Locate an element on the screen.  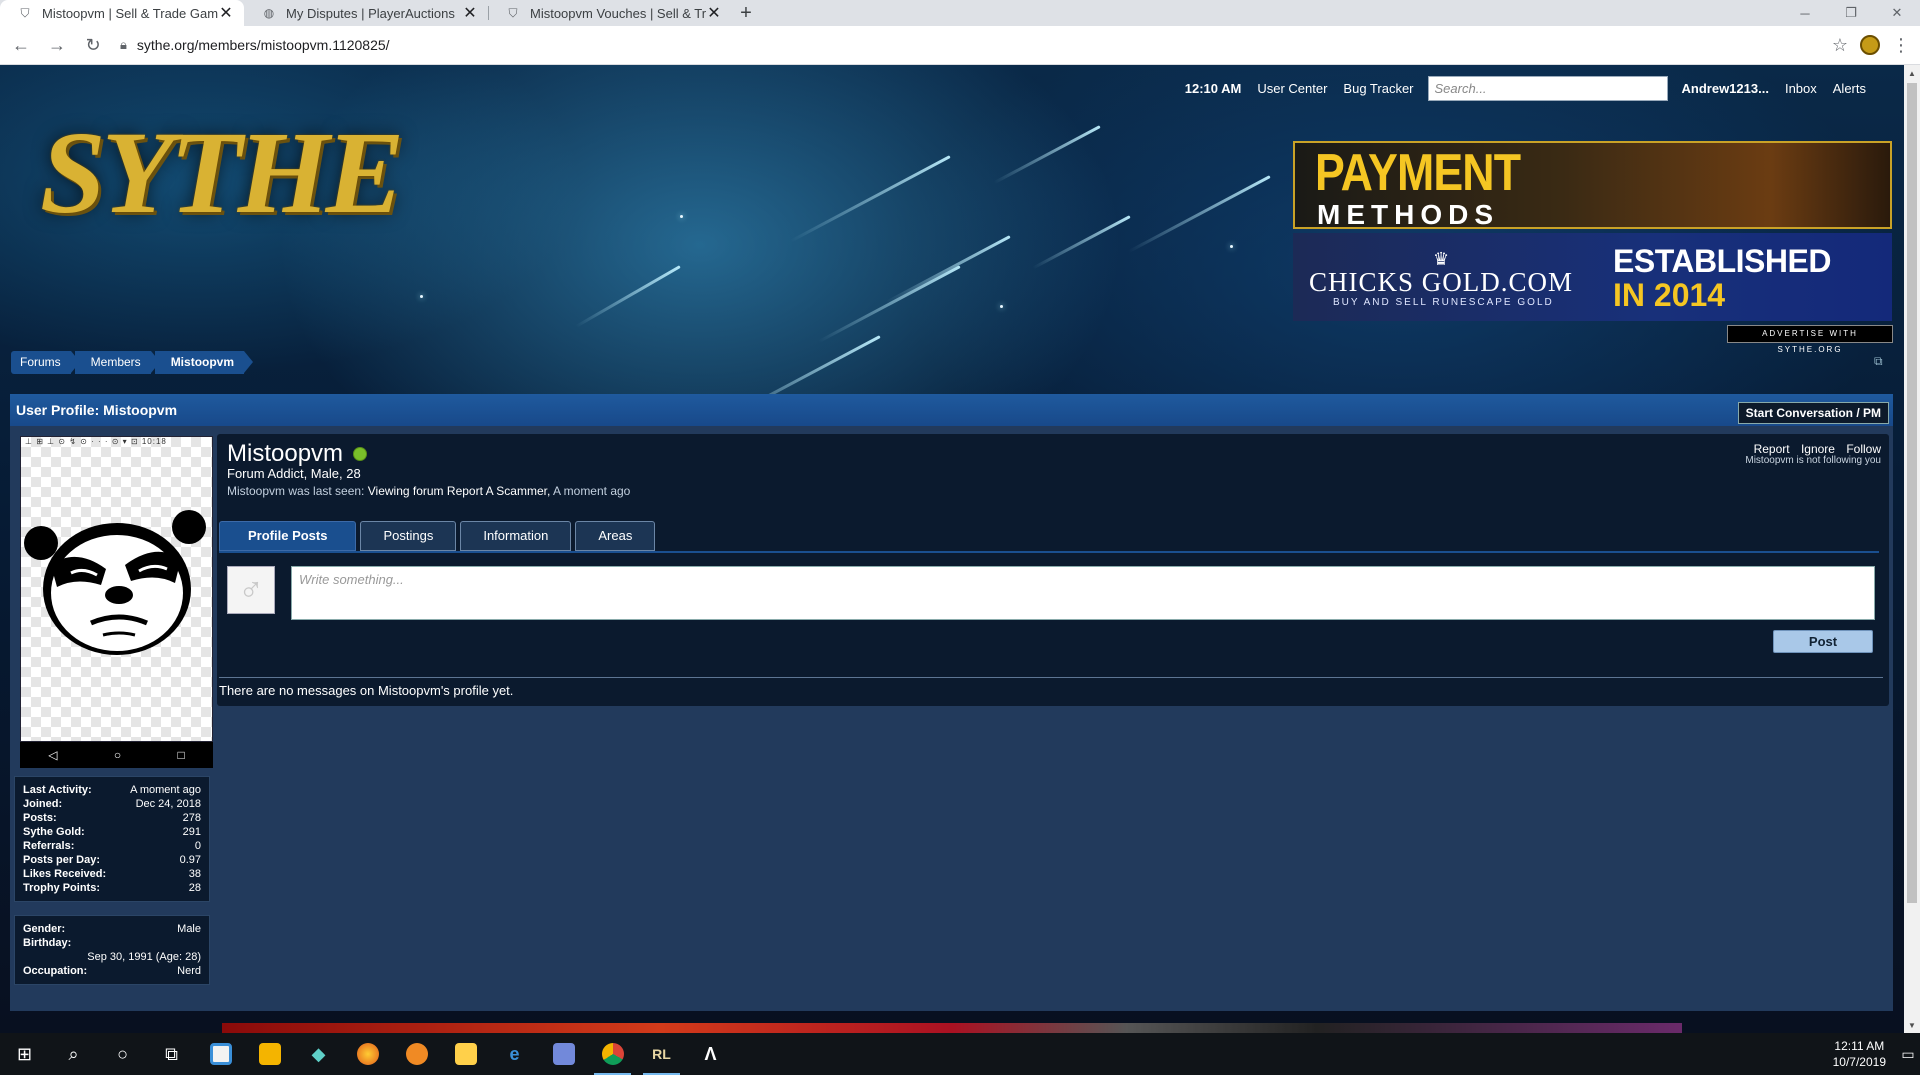
clock-date: 10/7/2019 is located at coordinates (1859, 1062).